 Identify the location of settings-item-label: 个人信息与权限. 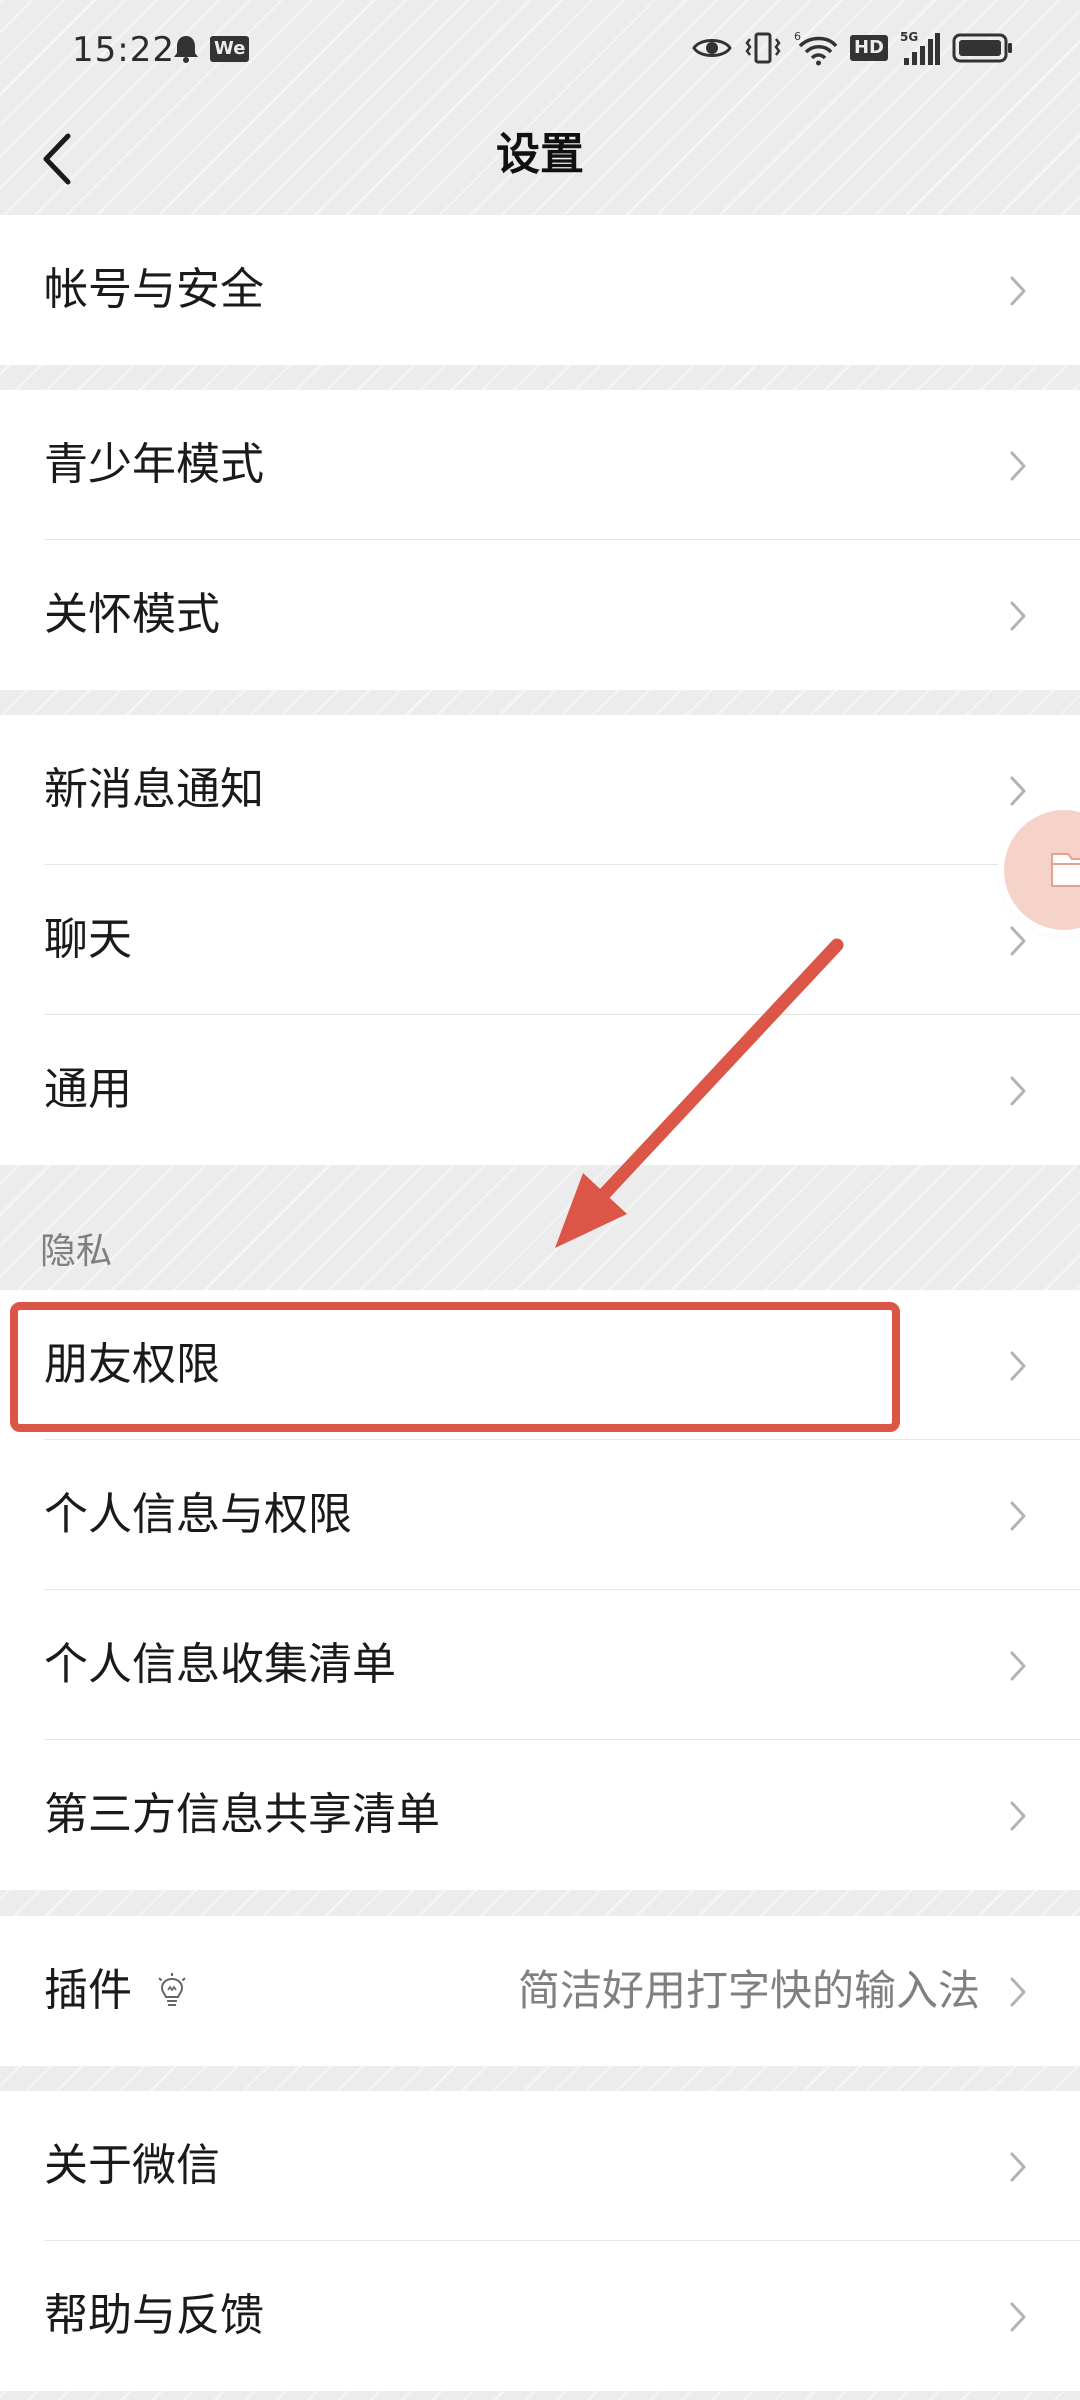
(198, 1514).